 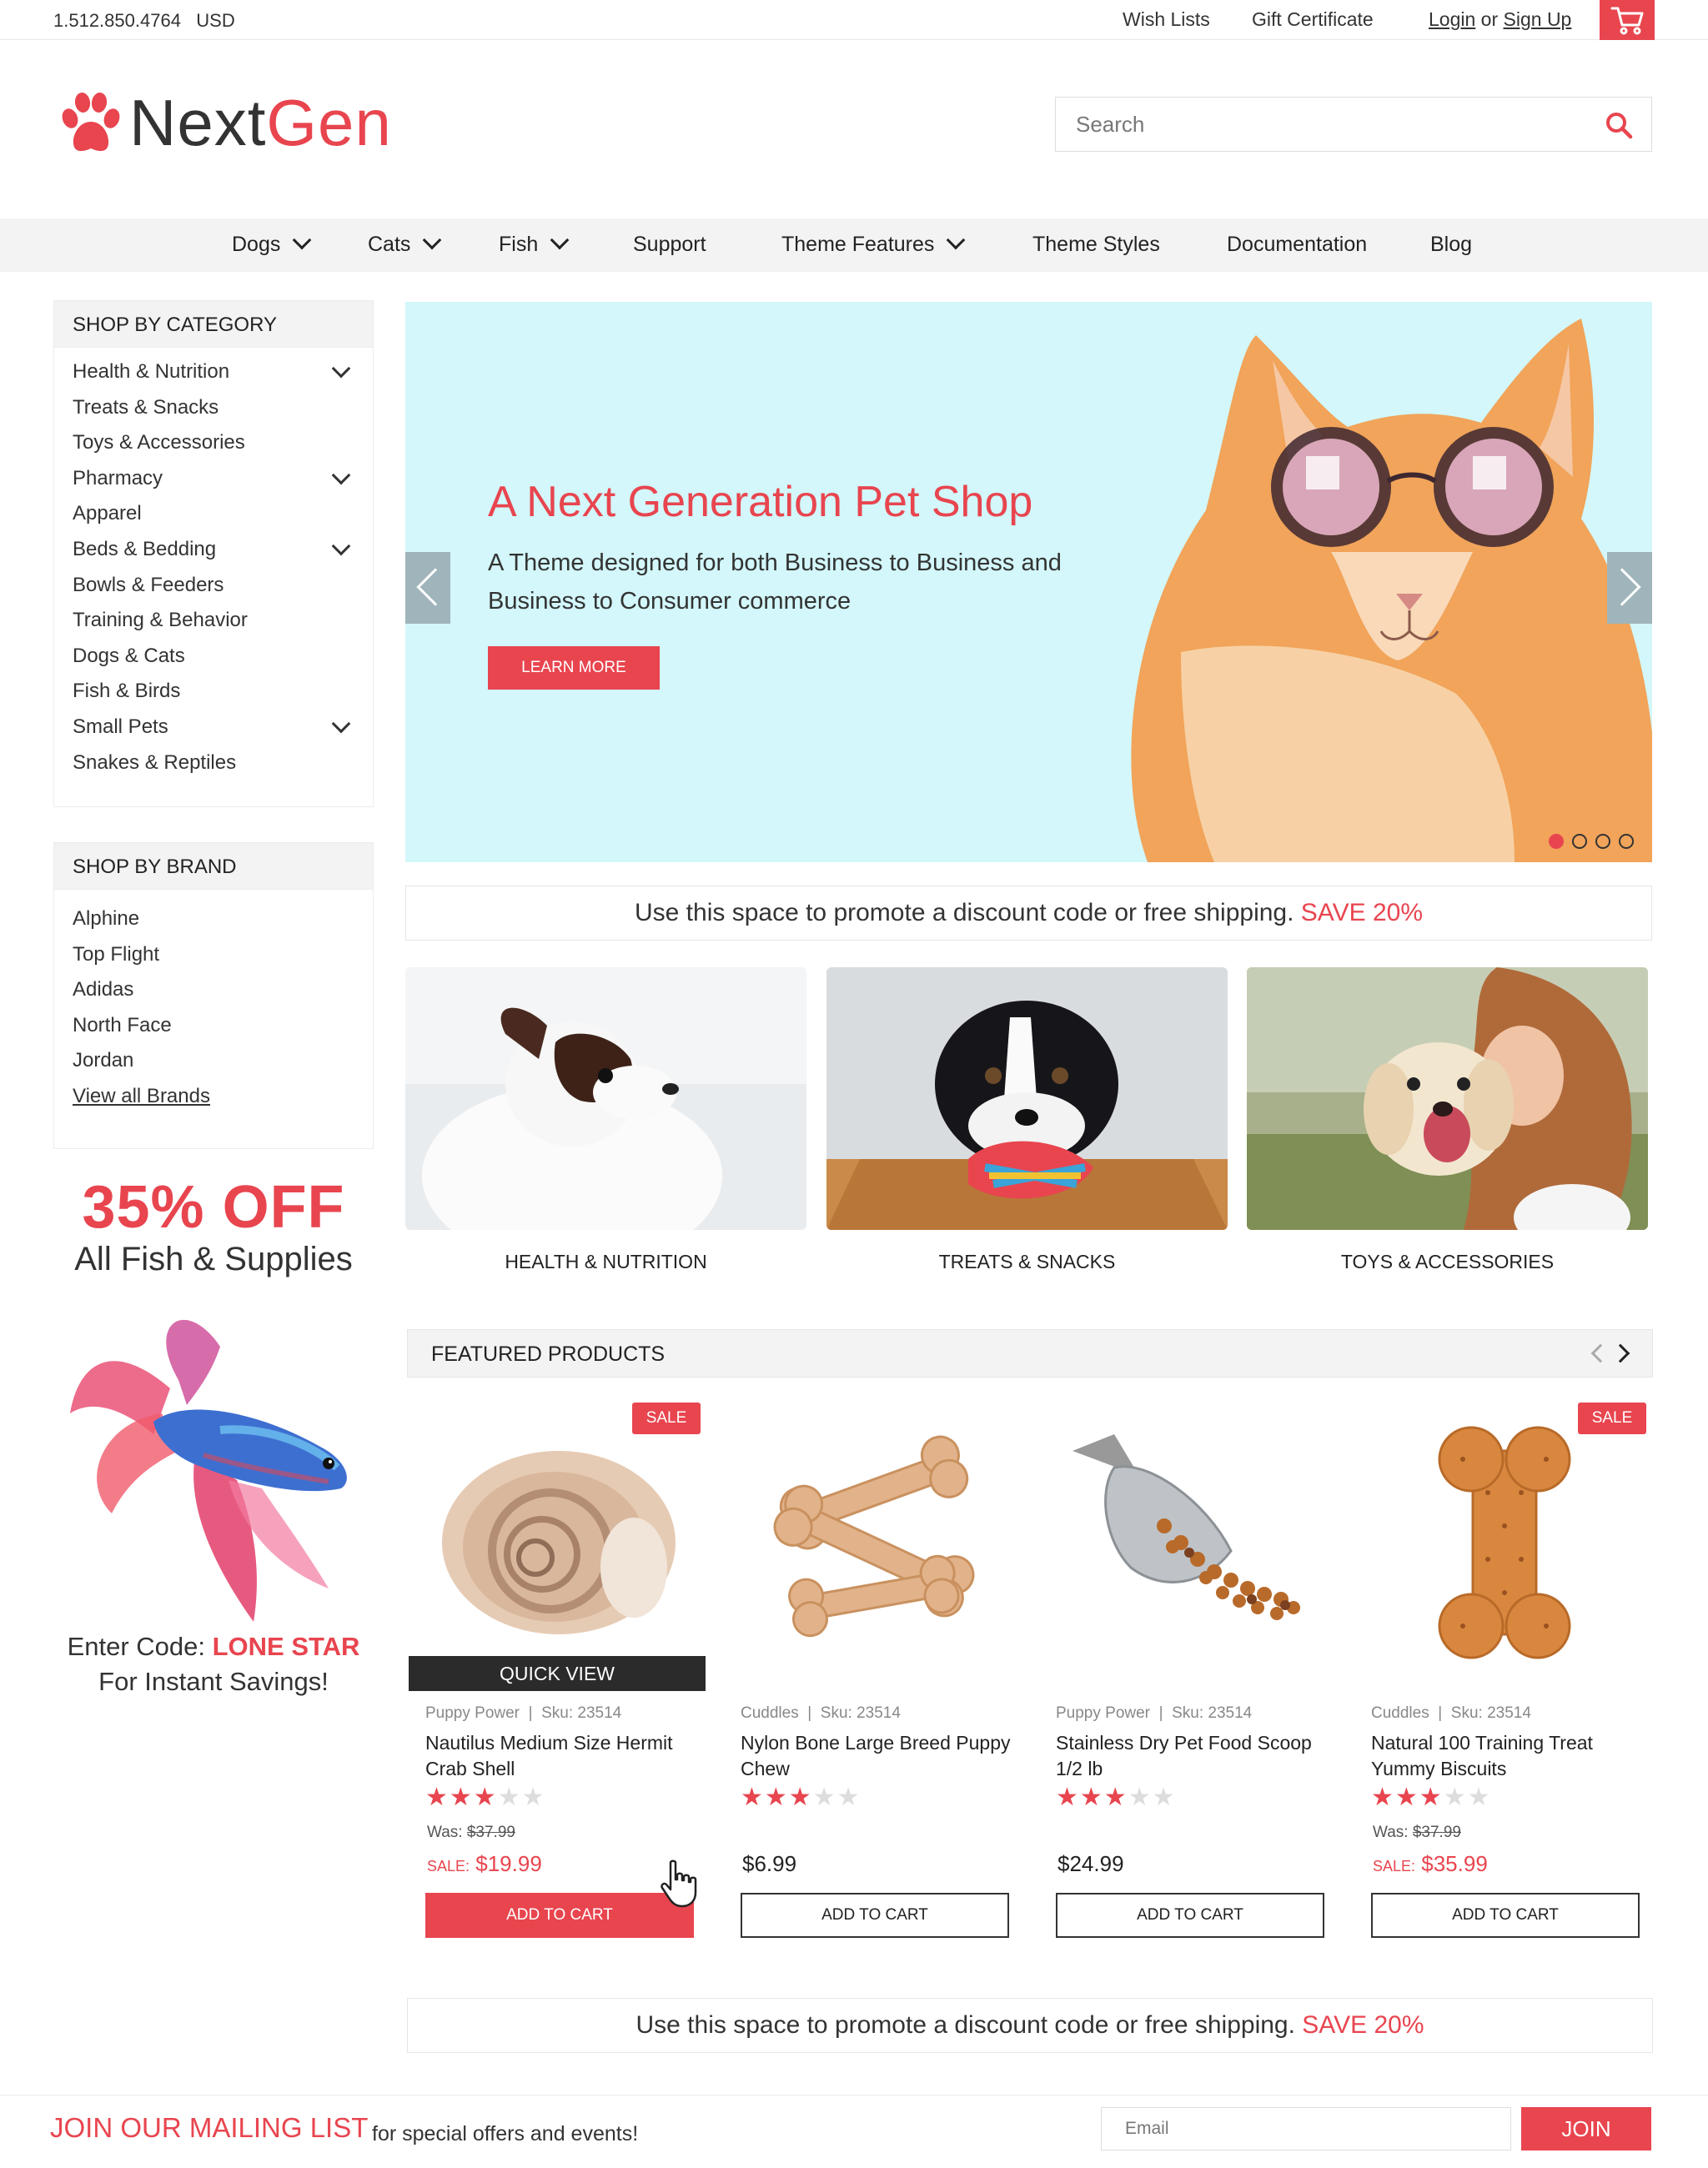 What do you see at coordinates (1313, 19) in the screenshot?
I see `gift-certificate-link: Gift Certificate` at bounding box center [1313, 19].